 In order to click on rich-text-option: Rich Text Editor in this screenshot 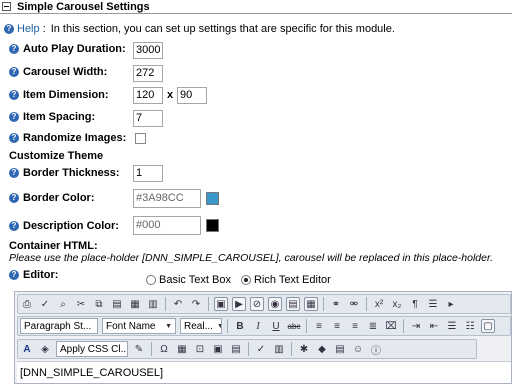, I will do `click(285, 280)`.